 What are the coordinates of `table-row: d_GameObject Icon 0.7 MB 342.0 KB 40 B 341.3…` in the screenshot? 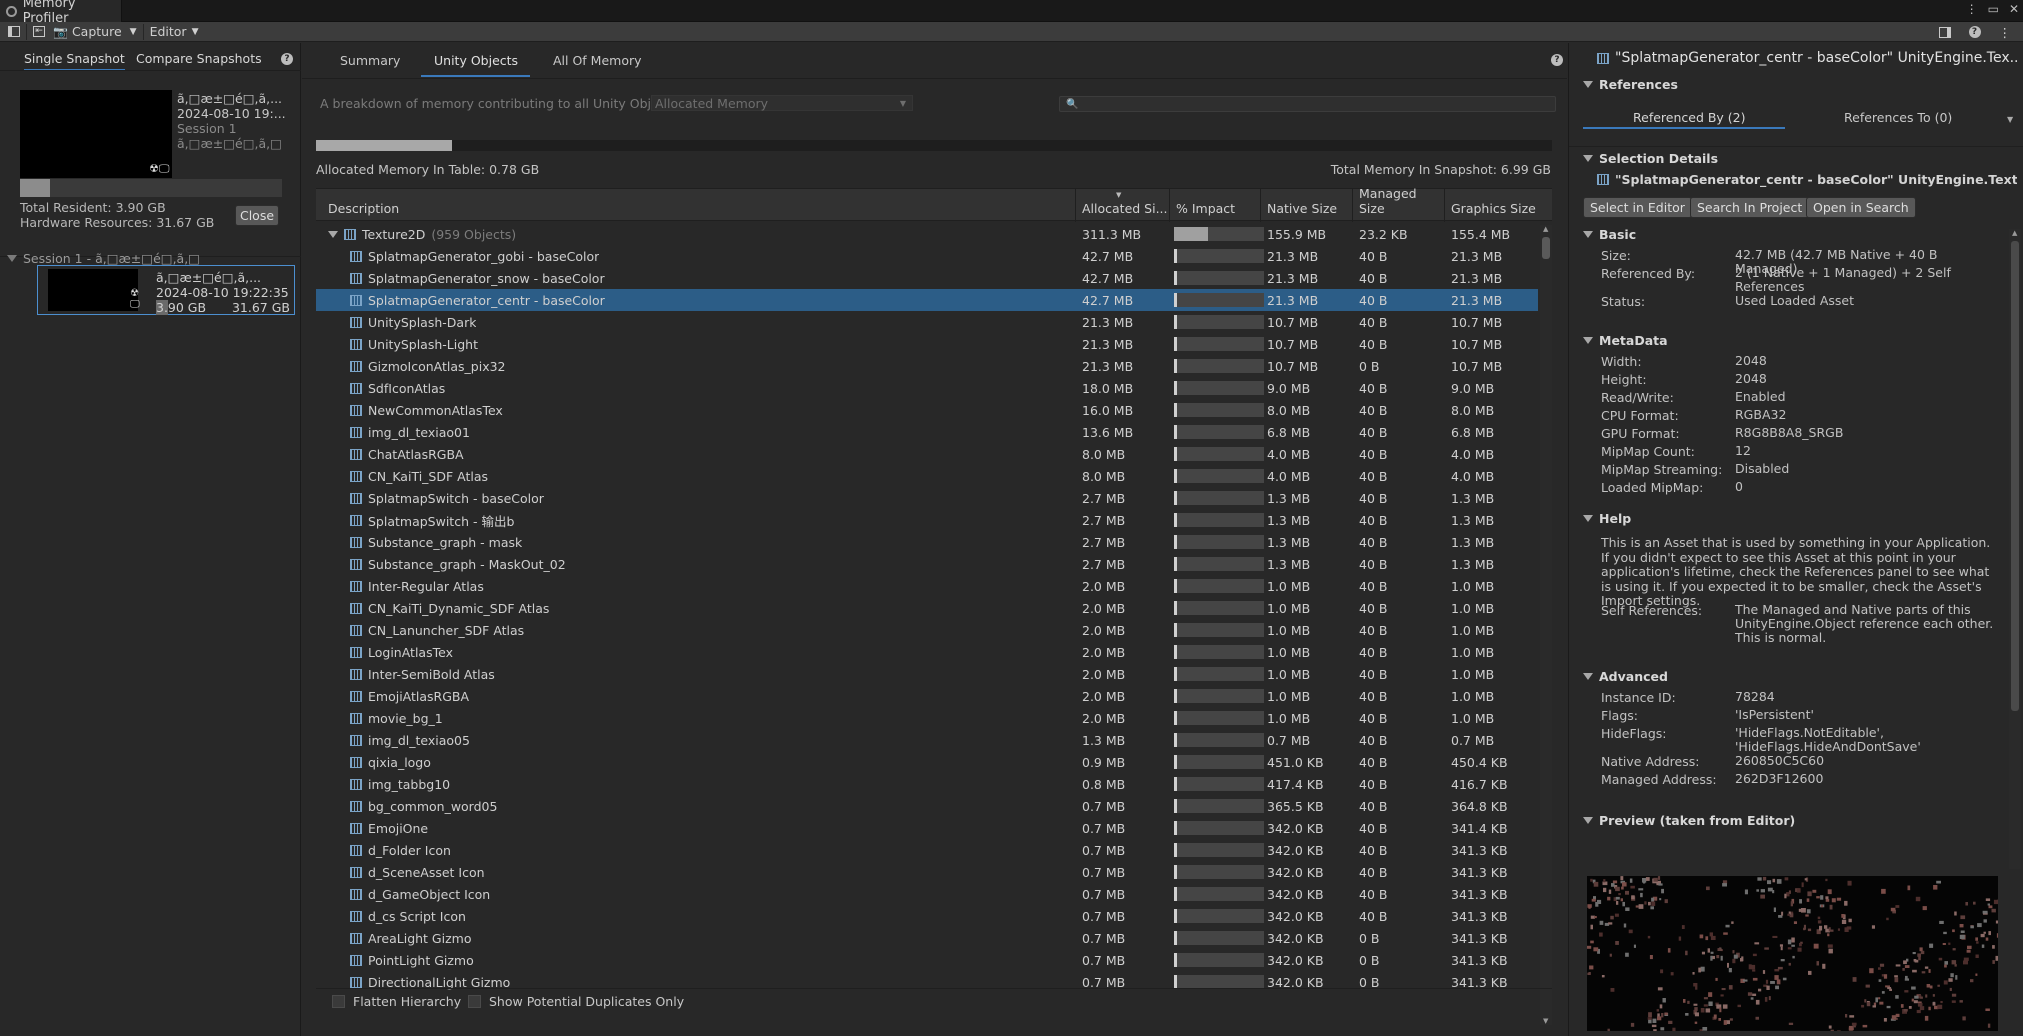 It's located at (927, 894).